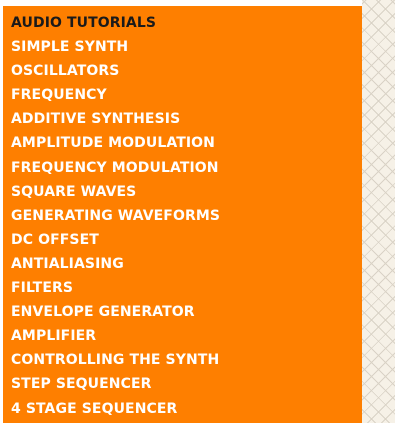 Image resolution: width=395 pixels, height=423 pixels. What do you see at coordinates (186, 360) in the screenshot?
I see `menu-item-controlling-the-synth: CONTROLLING THE SYNTH` at bounding box center [186, 360].